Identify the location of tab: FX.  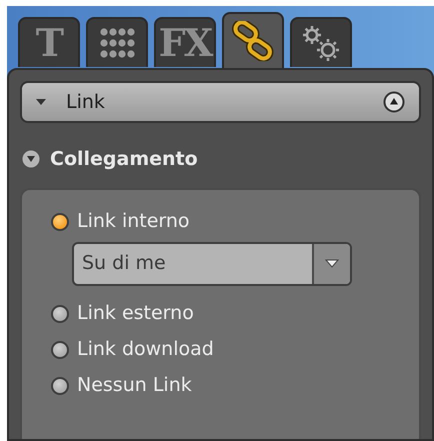
(185, 42).